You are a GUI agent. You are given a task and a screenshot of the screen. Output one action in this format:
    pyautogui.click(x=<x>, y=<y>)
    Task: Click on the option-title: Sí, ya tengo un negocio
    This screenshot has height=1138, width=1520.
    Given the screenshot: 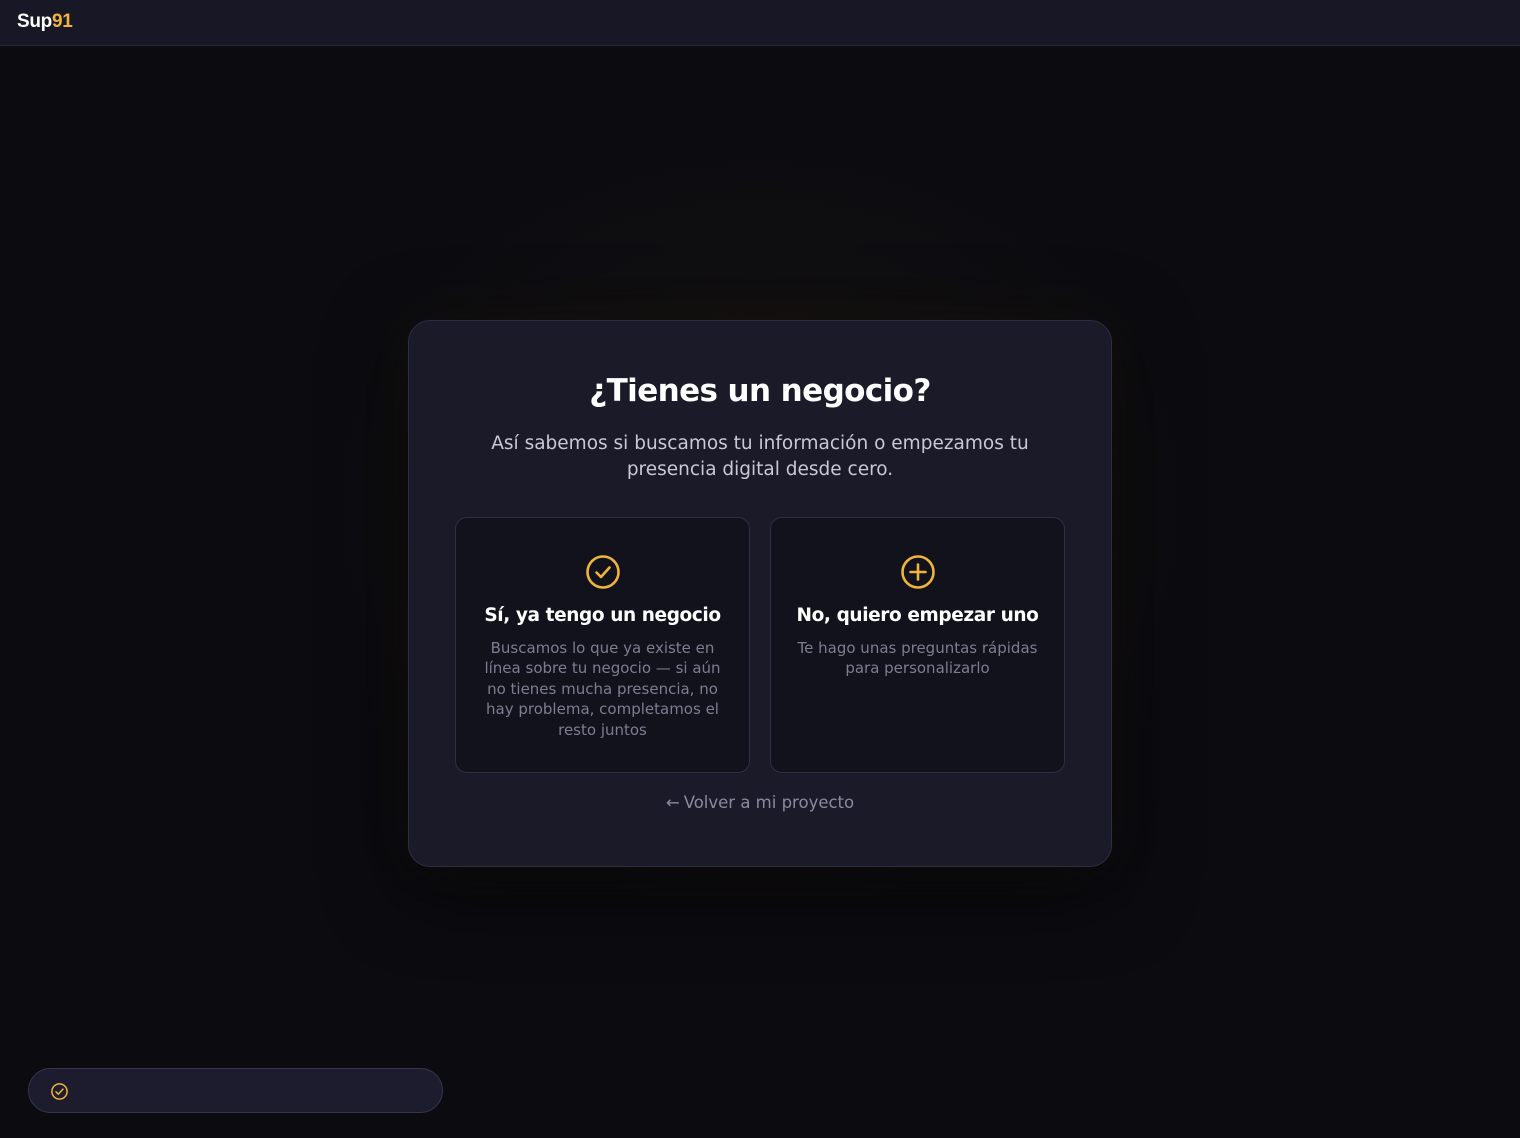 What is the action you would take?
    pyautogui.click(x=602, y=615)
    